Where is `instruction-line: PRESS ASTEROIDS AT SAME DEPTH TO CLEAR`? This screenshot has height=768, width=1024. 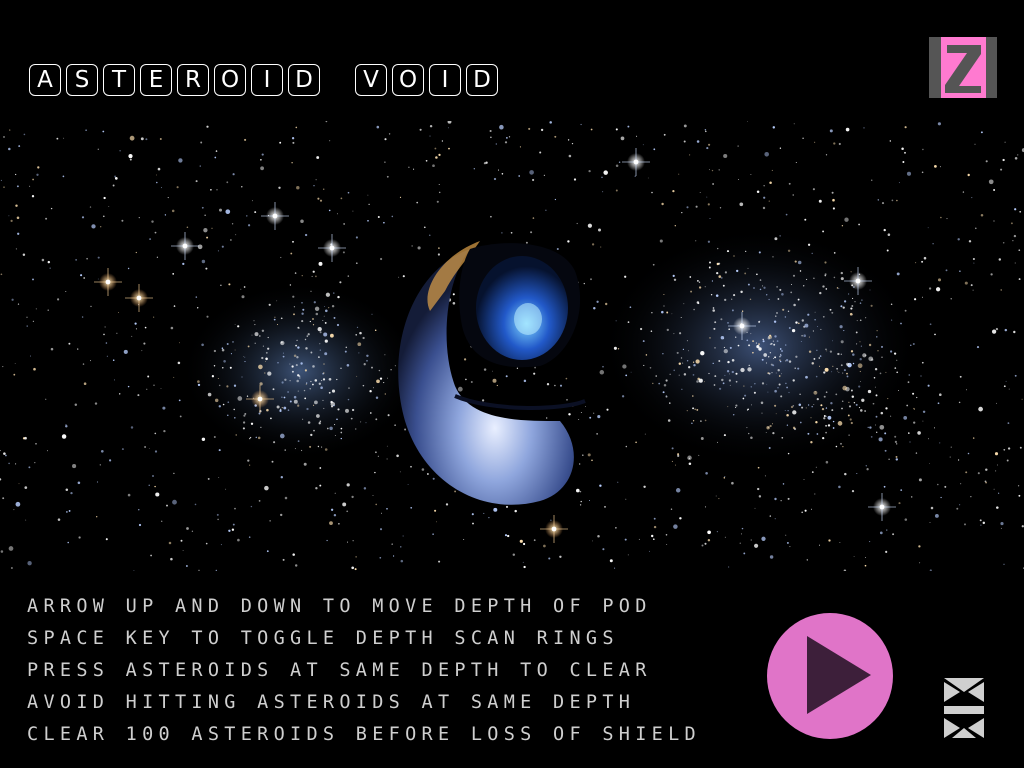 instruction-line: PRESS ASTEROIDS AT SAME DEPTH TO CLEAR is located at coordinates (339, 670).